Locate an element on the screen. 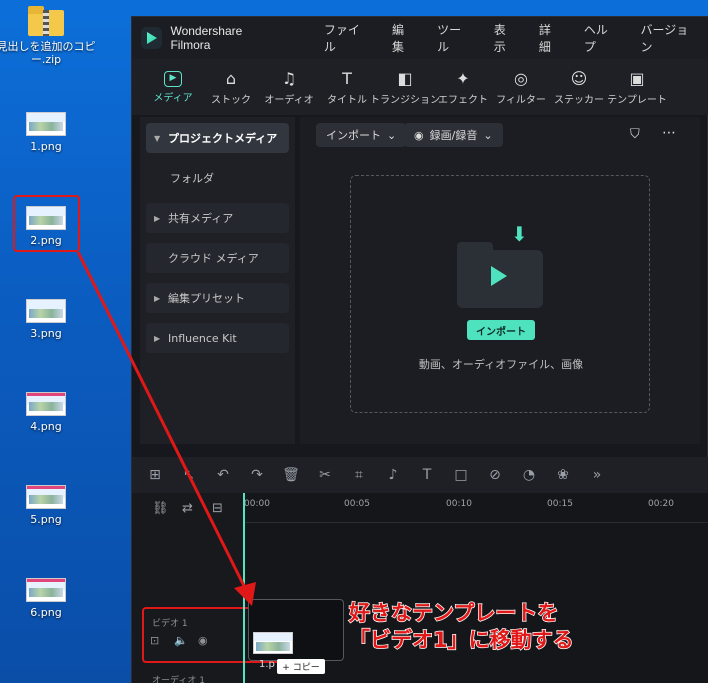 The height and width of the screenshot is (683, 708). arrow-head-icon is located at coordinates (245, 594).